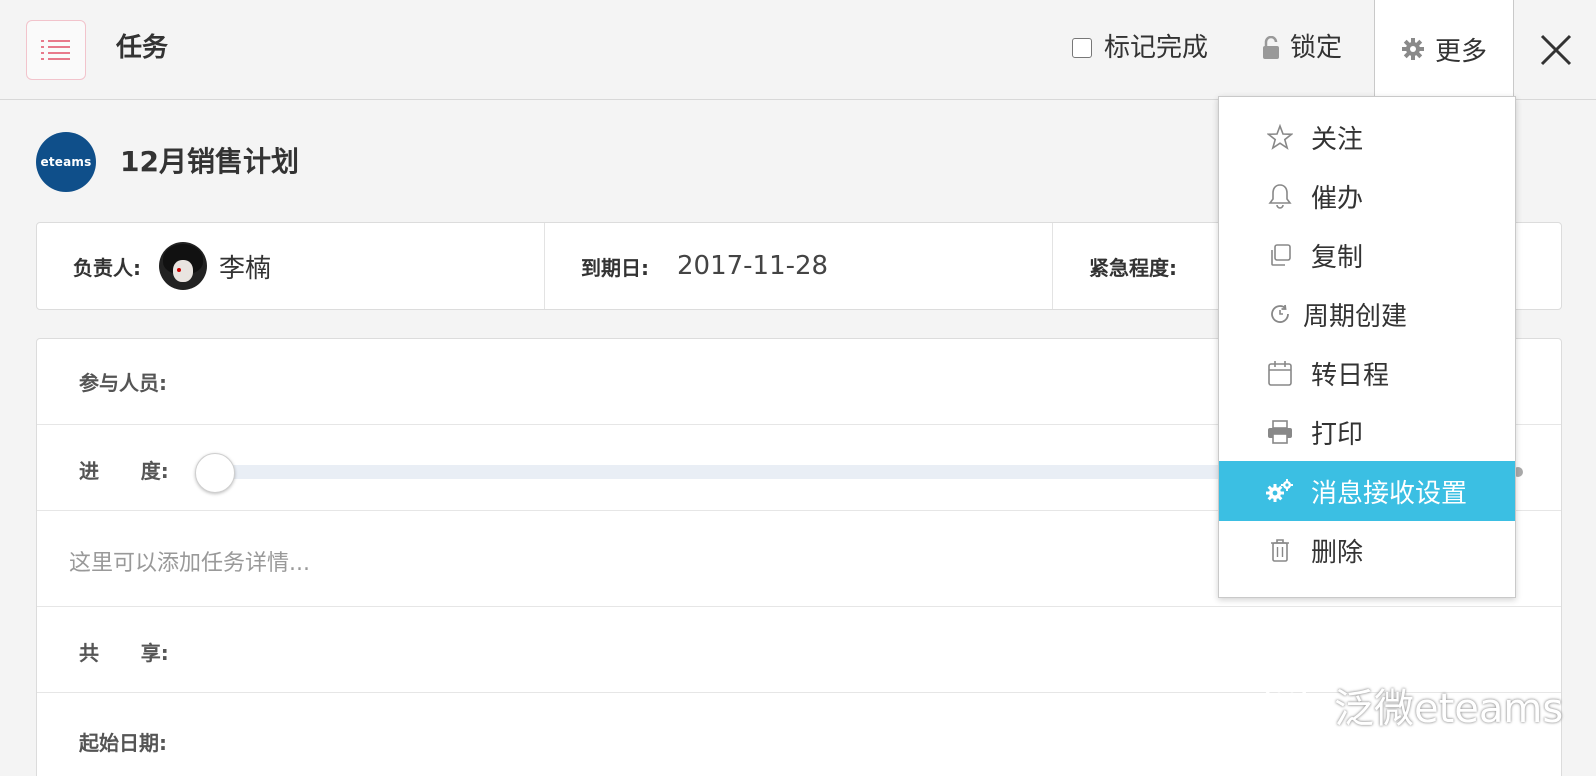  What do you see at coordinates (1449, 709) in the screenshot?
I see `watermark-text: 泛微eteams` at bounding box center [1449, 709].